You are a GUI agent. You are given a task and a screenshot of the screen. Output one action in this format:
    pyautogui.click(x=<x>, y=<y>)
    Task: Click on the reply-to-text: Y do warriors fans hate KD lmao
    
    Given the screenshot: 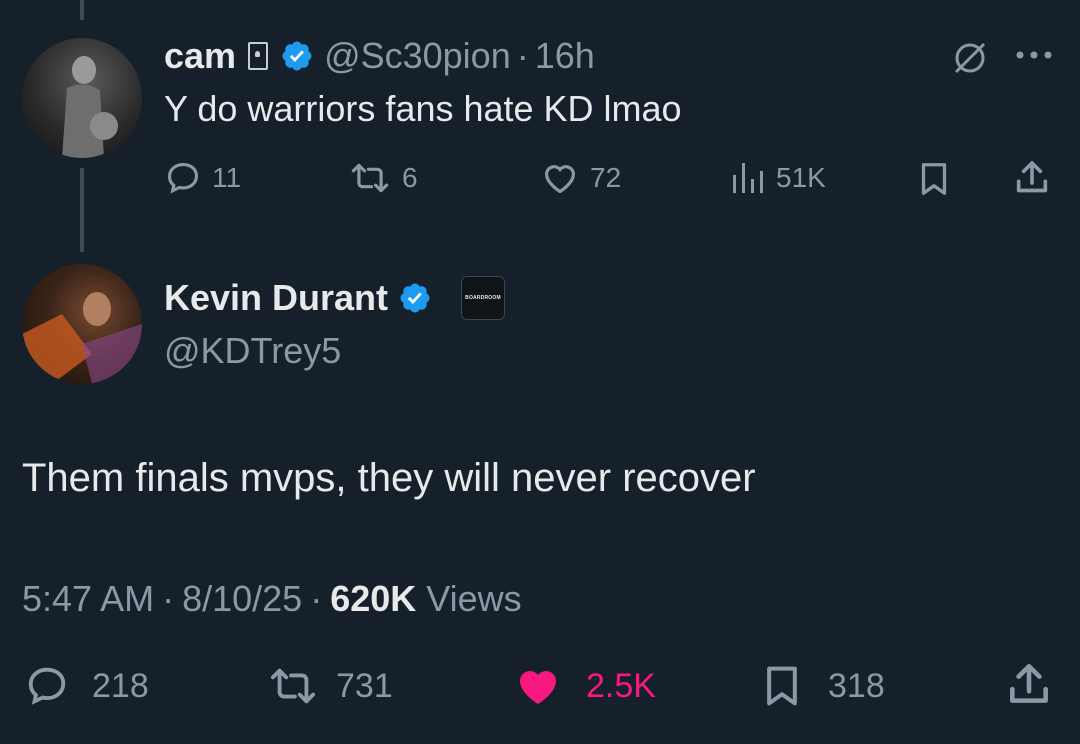 What is the action you would take?
    pyautogui.click(x=423, y=108)
    